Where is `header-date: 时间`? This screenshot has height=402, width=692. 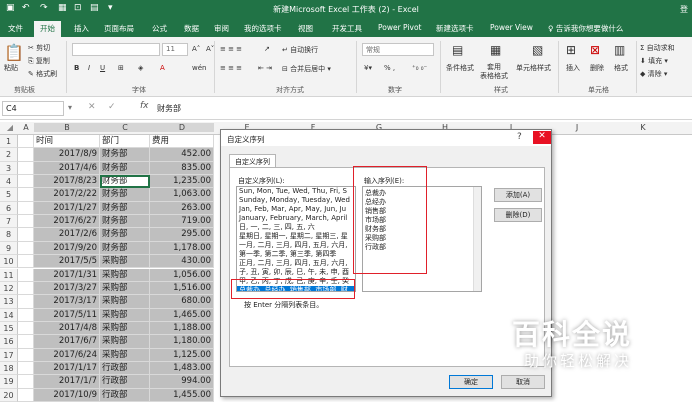
header-date: 时间 is located at coordinates (67, 142).